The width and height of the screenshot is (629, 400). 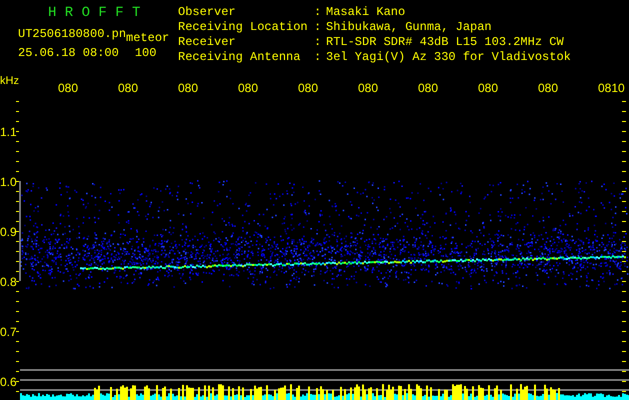 What do you see at coordinates (409, 27) in the screenshot?
I see `info-value: Shibukawa, Gunma, Japan` at bounding box center [409, 27].